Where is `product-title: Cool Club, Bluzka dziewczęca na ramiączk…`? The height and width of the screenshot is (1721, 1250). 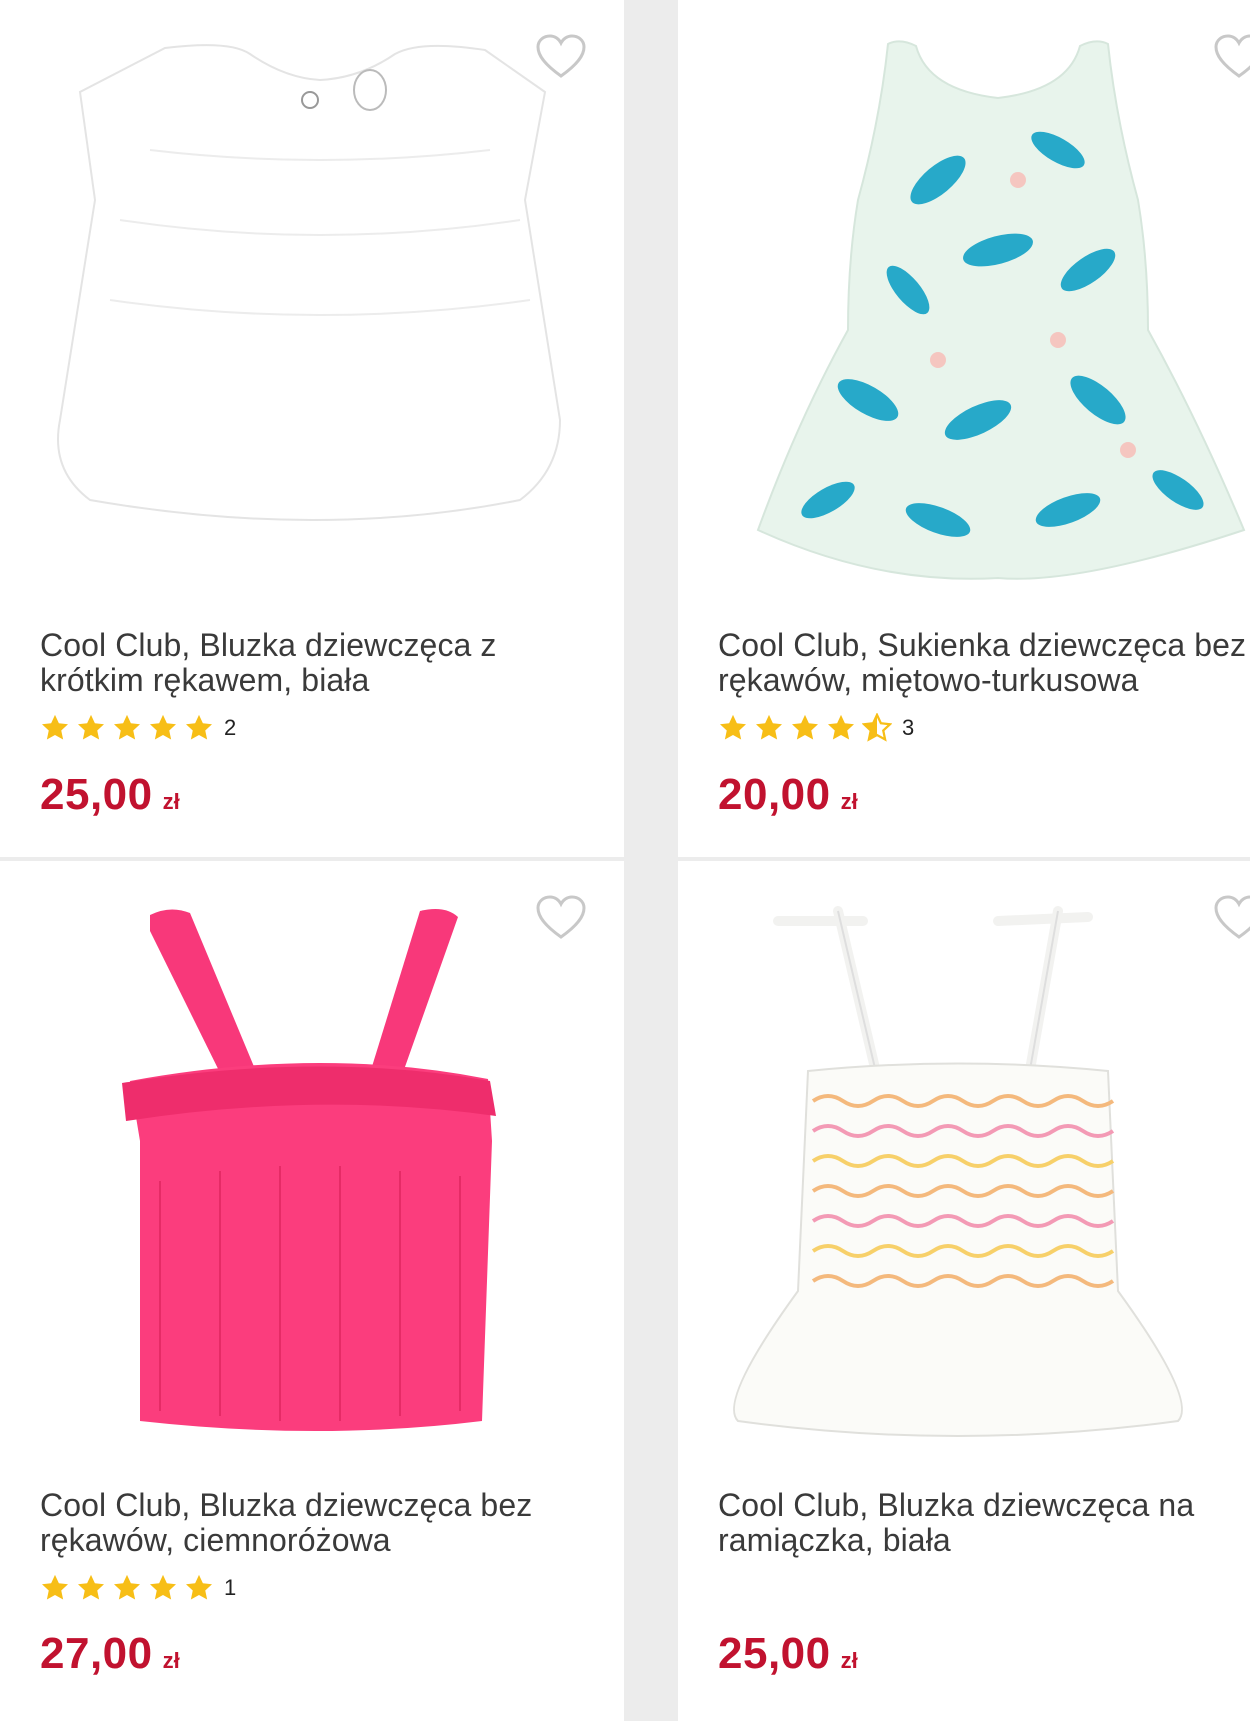 product-title: Cool Club, Bluzka dziewczęca na ramiączk… is located at coordinates (984, 1523).